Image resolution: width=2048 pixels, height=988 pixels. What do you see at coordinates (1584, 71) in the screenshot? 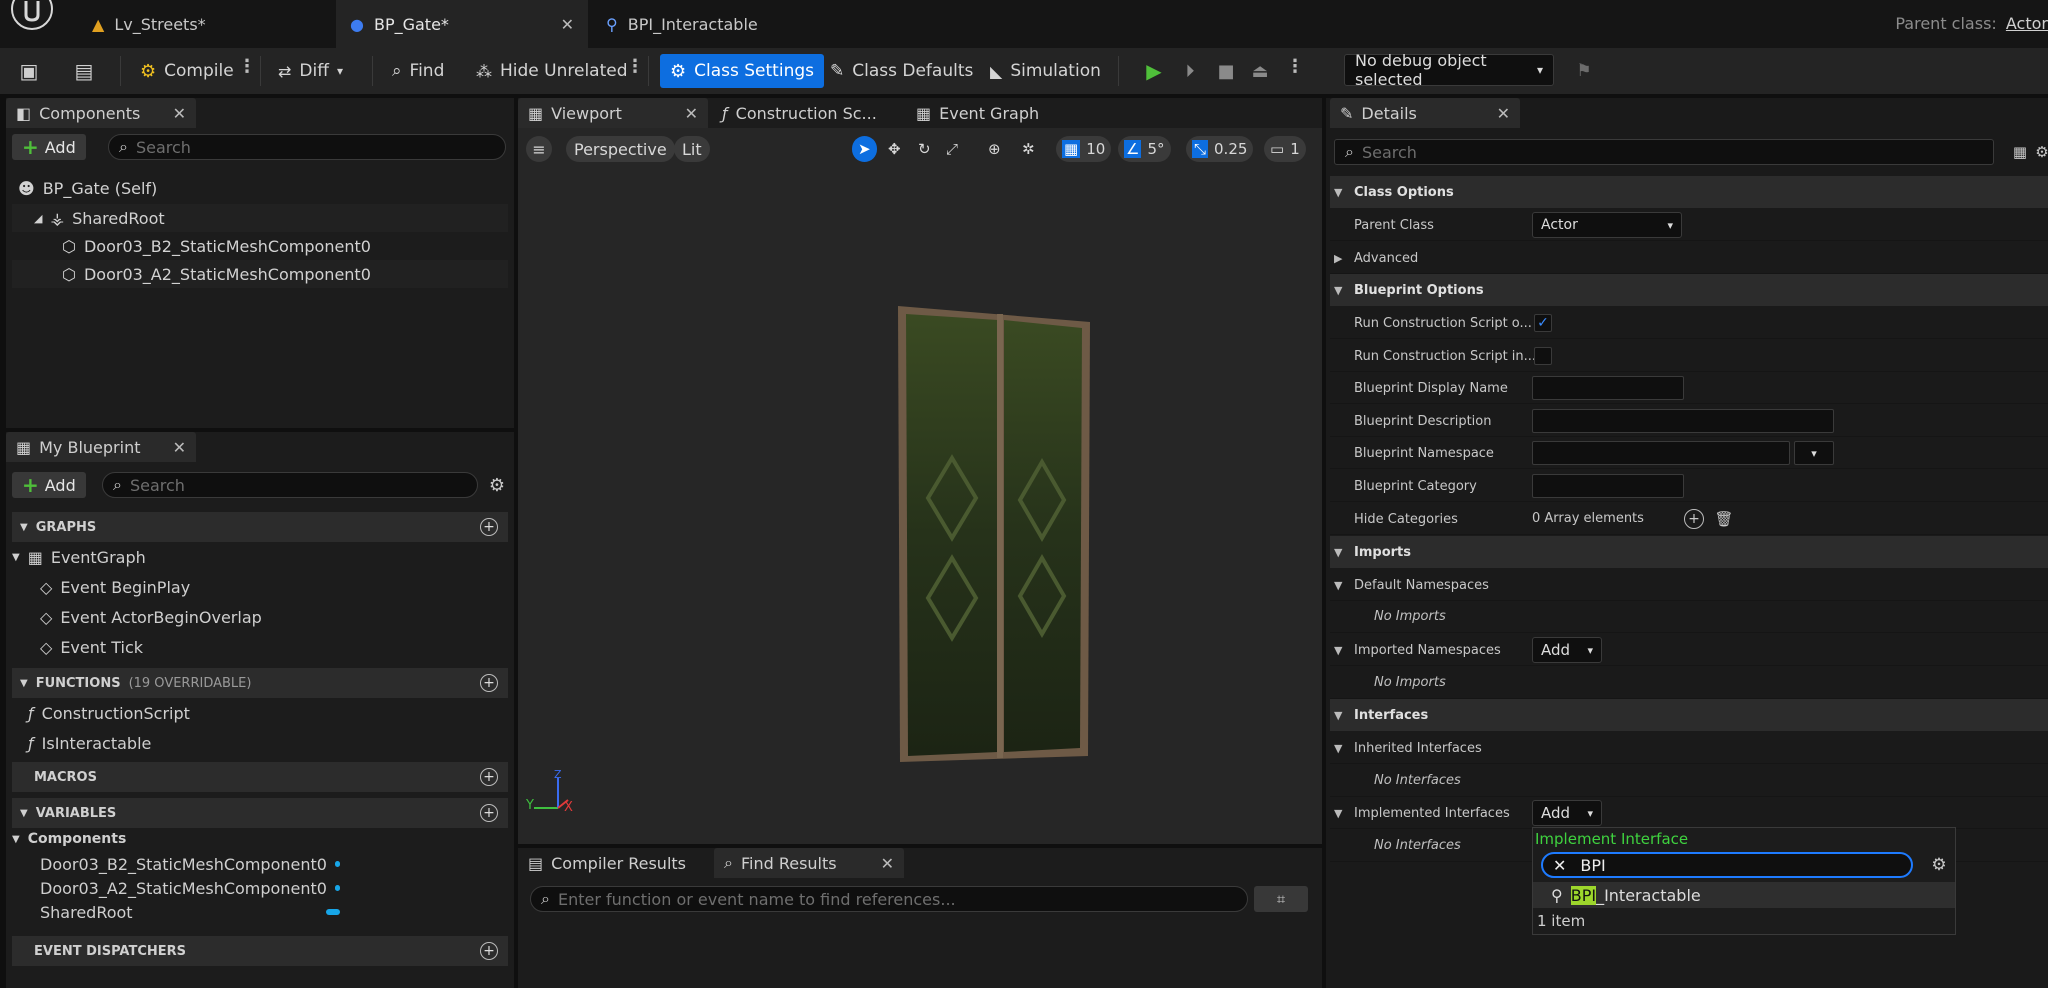
I see `debug-filter-icon: ⚑` at bounding box center [1584, 71].